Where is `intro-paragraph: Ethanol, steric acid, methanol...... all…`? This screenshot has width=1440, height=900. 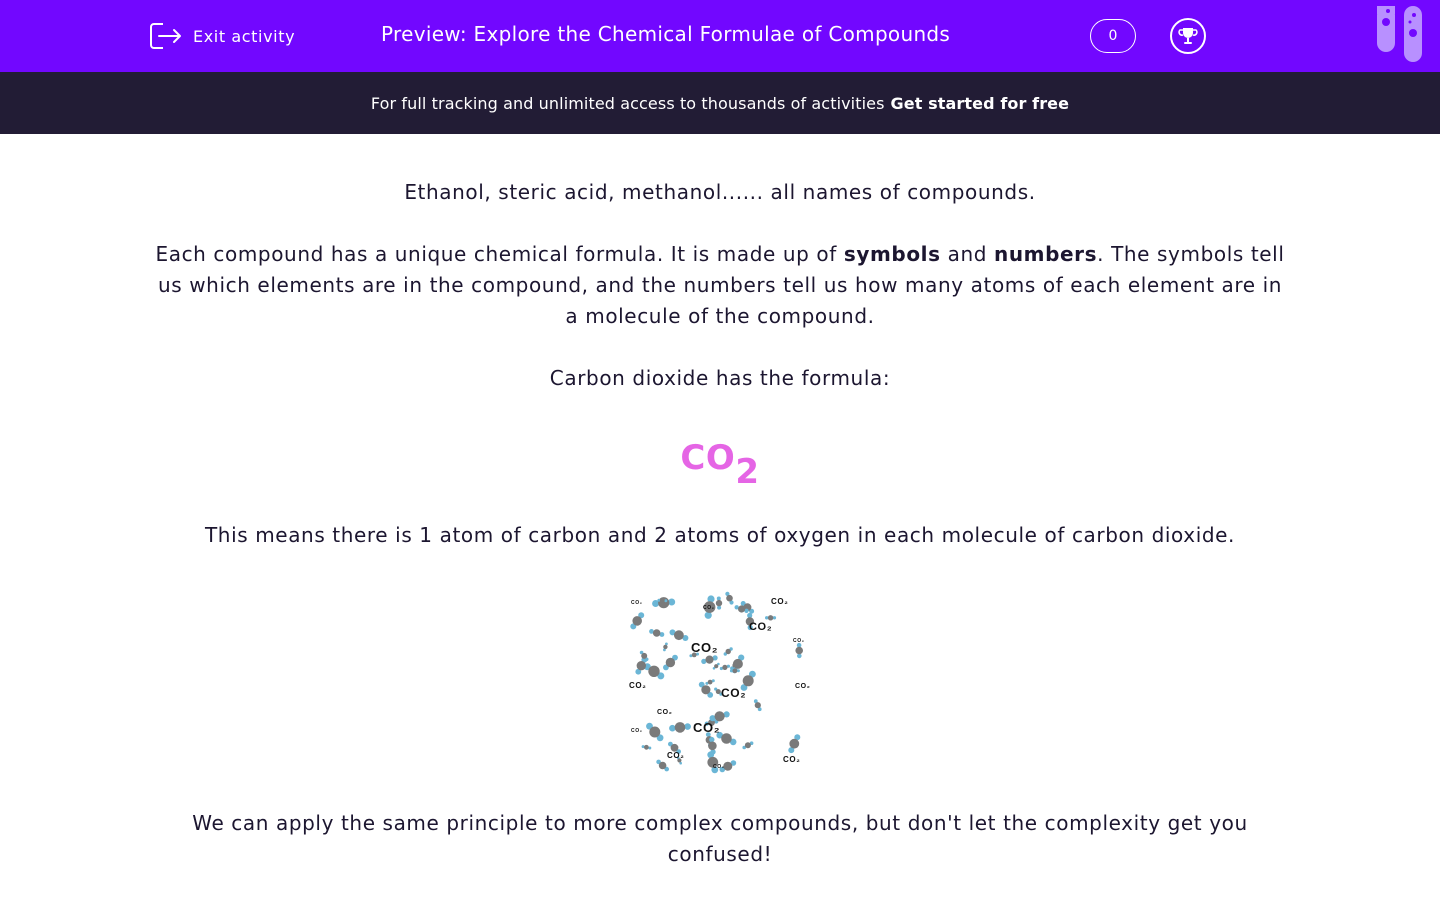
intro-paragraph: Ethanol, steric acid, methanol...... all… is located at coordinates (720, 192).